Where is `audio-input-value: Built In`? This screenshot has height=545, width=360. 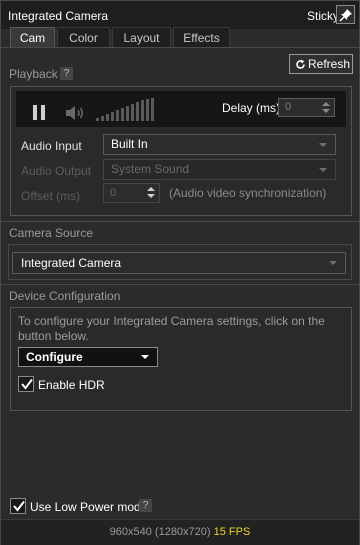 audio-input-value: Built In is located at coordinates (129, 144).